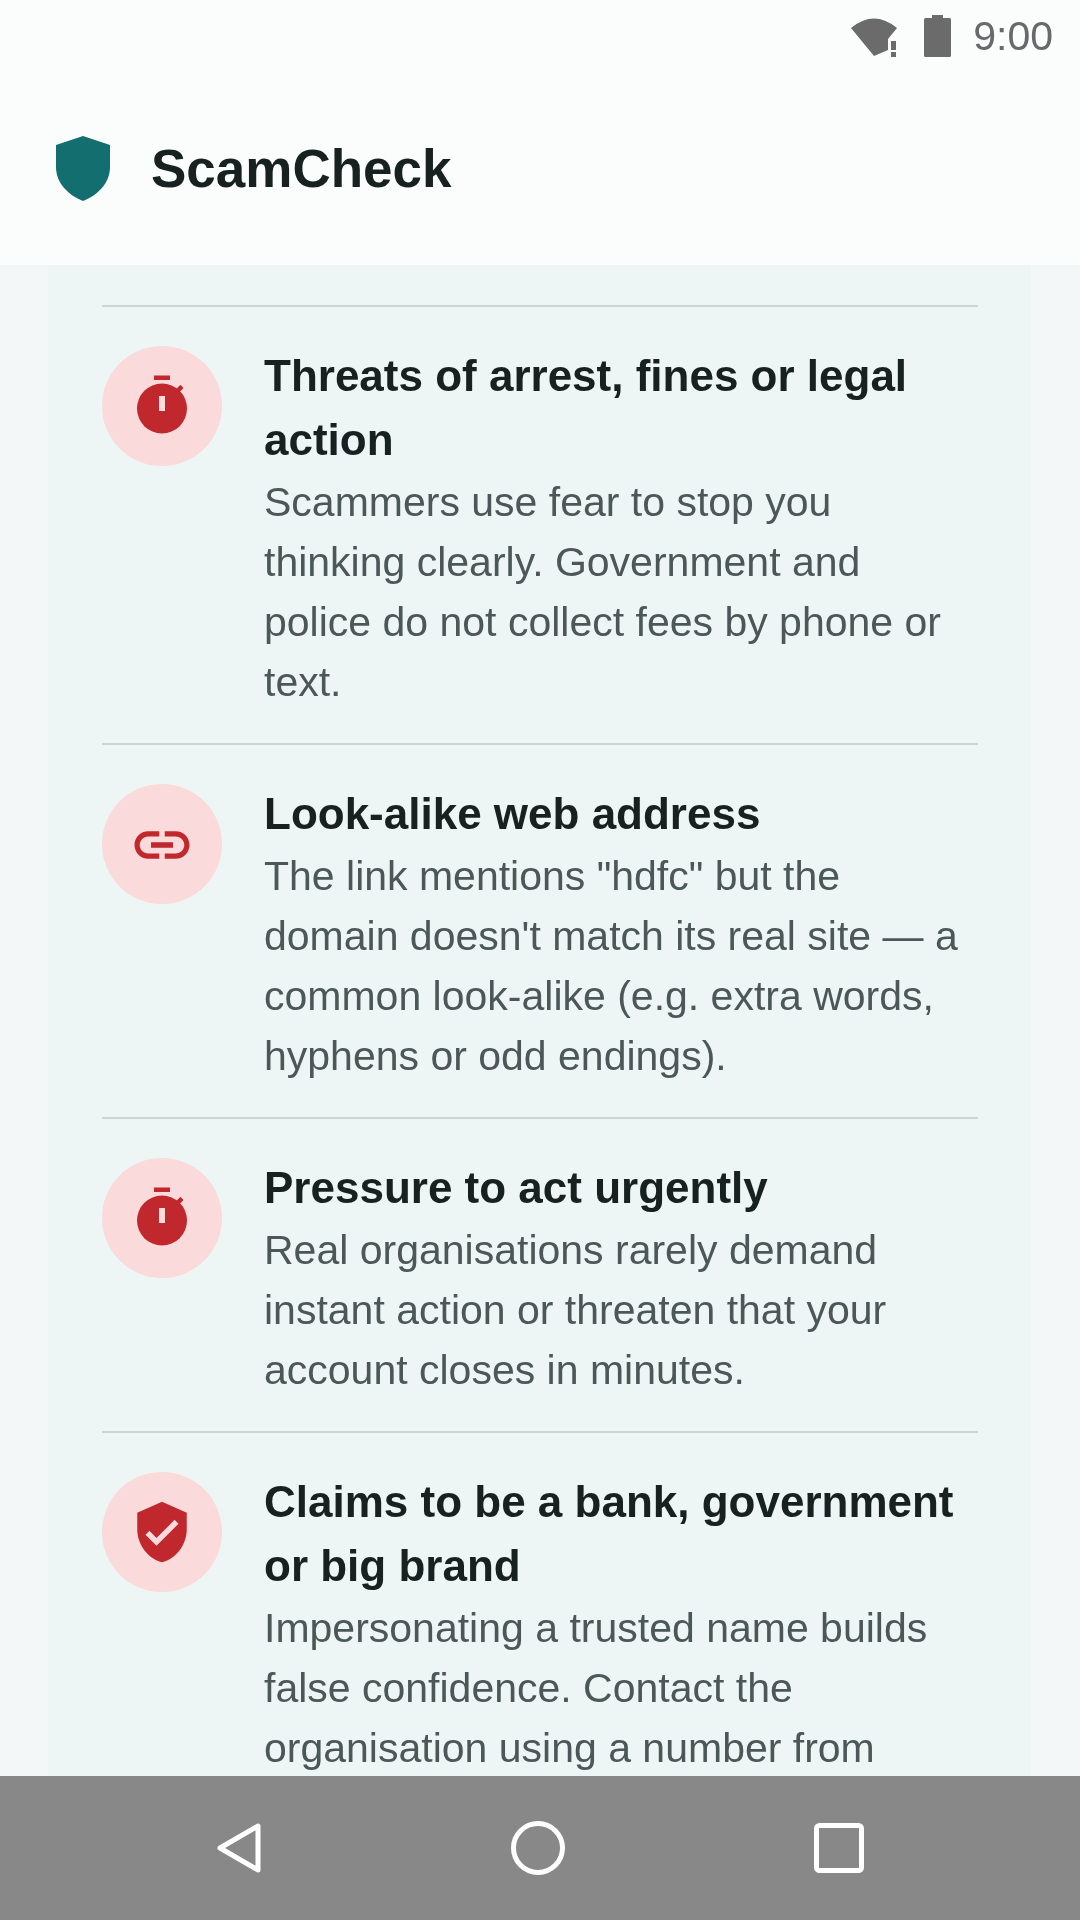  Describe the element at coordinates (162, 844) in the screenshot. I see `link-icon` at that location.